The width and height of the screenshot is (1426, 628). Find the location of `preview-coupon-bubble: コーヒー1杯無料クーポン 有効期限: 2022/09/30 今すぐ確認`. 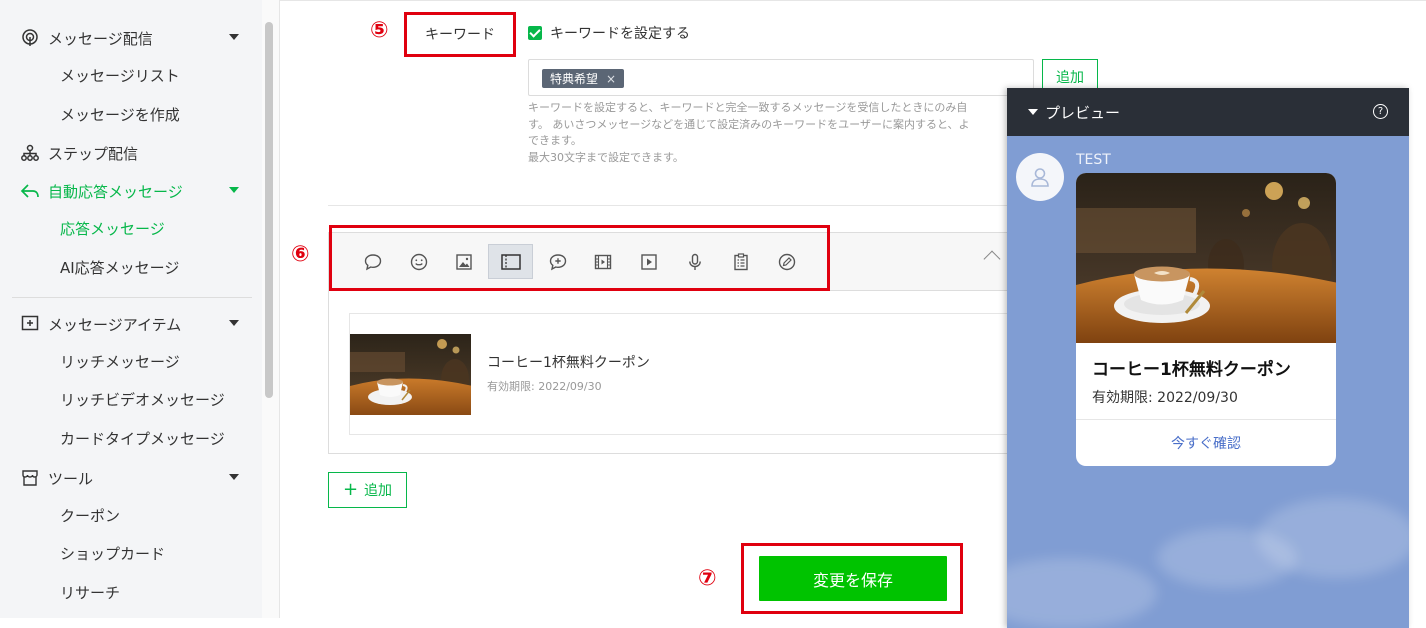

preview-coupon-bubble: コーヒー1杯無料クーポン 有効期限: 2022/09/30 今すぐ確認 is located at coordinates (1206, 319).